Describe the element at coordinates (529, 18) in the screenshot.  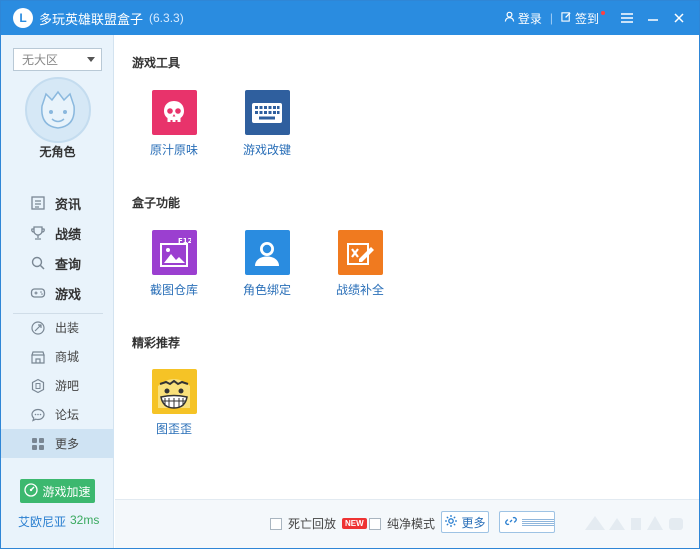
I see `login-label: 登录` at that location.